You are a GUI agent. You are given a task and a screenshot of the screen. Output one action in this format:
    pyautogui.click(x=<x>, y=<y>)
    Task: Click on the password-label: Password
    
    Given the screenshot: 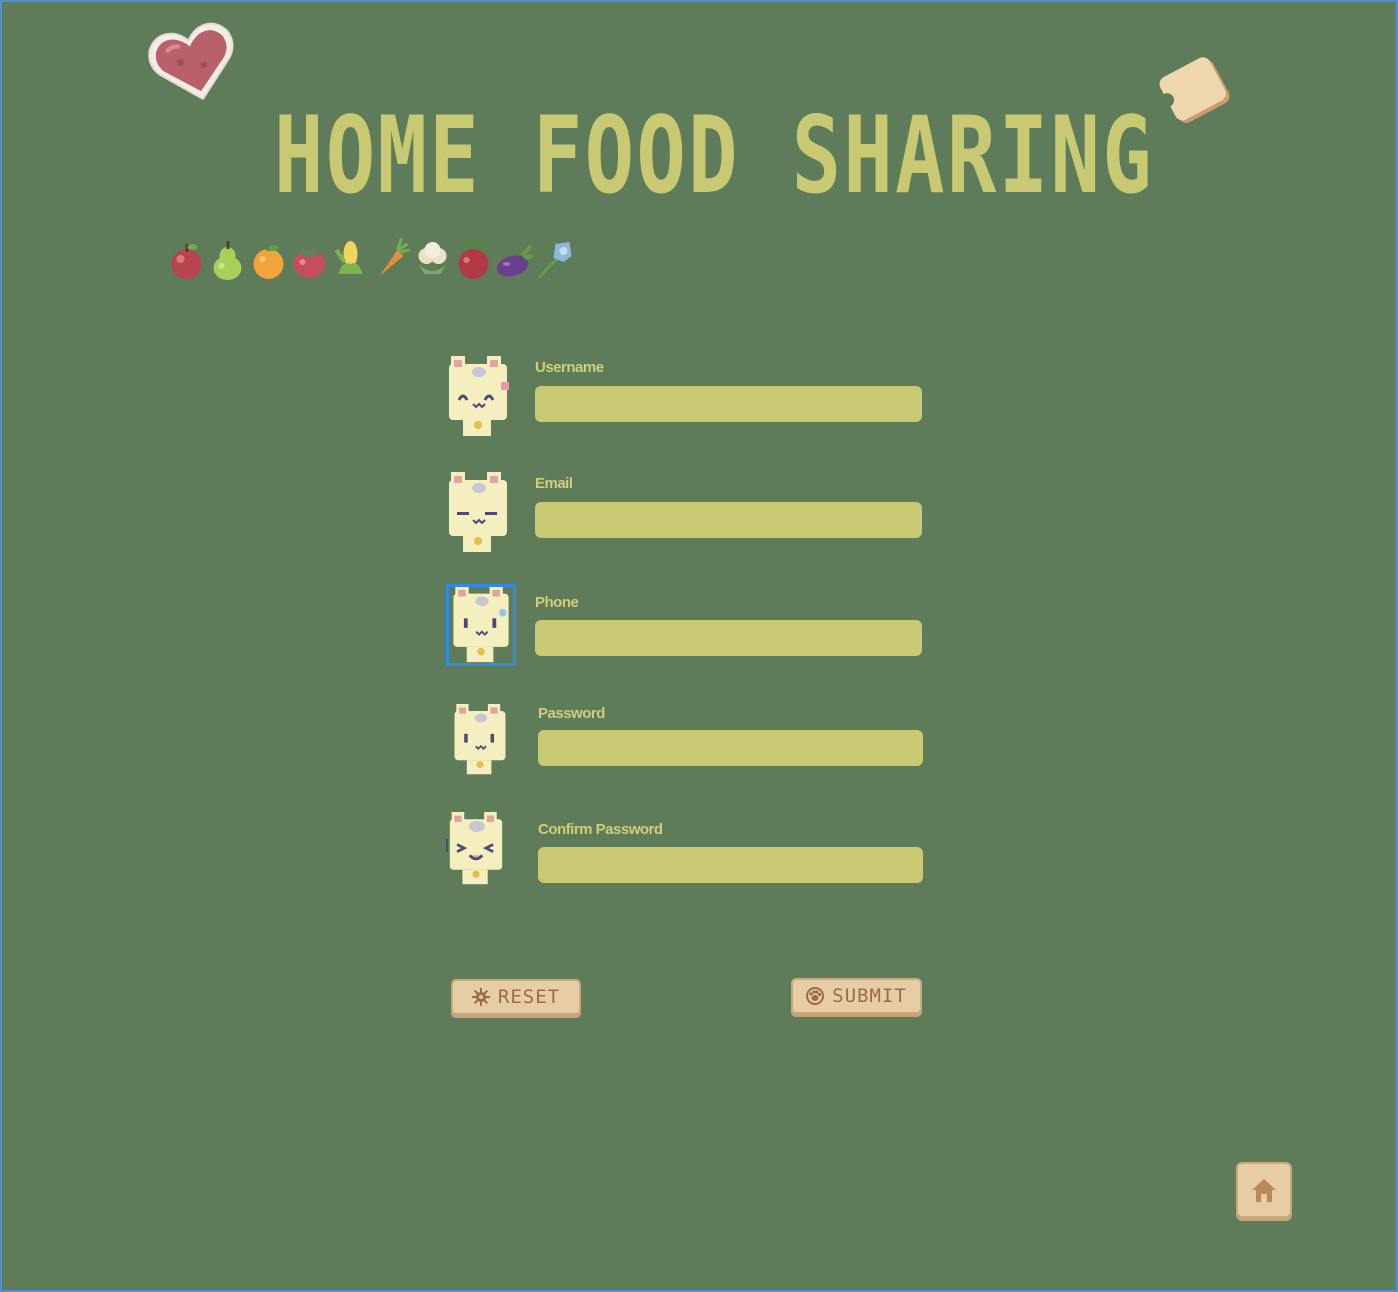 What is the action you would take?
    pyautogui.click(x=571, y=713)
    